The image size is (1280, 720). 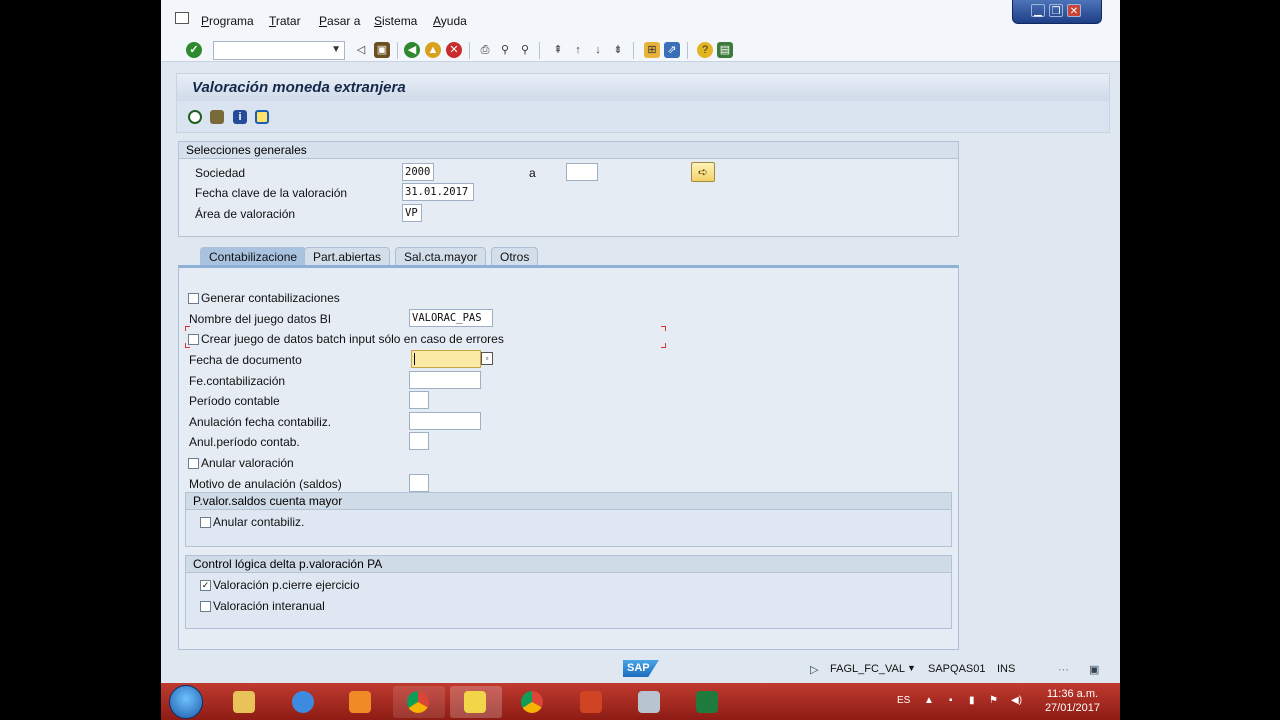 I want to click on first-page-icon: ⇞, so click(x=558, y=50).